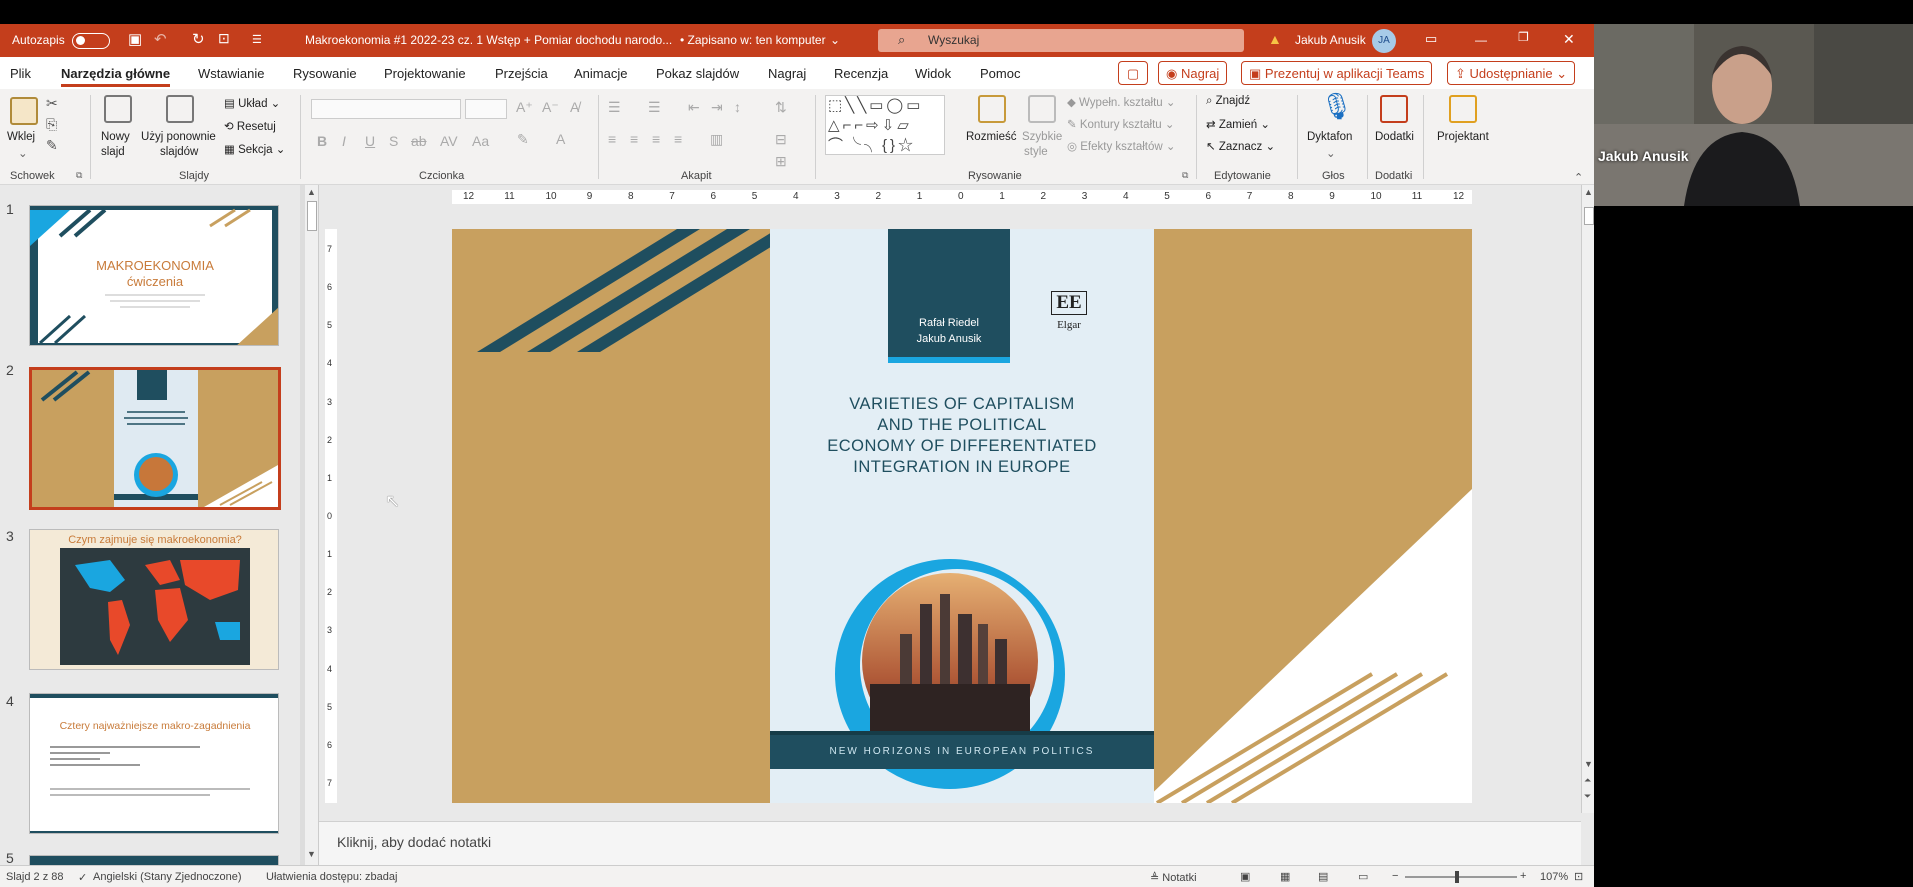 Image resolution: width=1913 pixels, height=887 pixels. Describe the element at coordinates (1395, 876) in the screenshot. I see `zoom-out-icon: −` at that location.